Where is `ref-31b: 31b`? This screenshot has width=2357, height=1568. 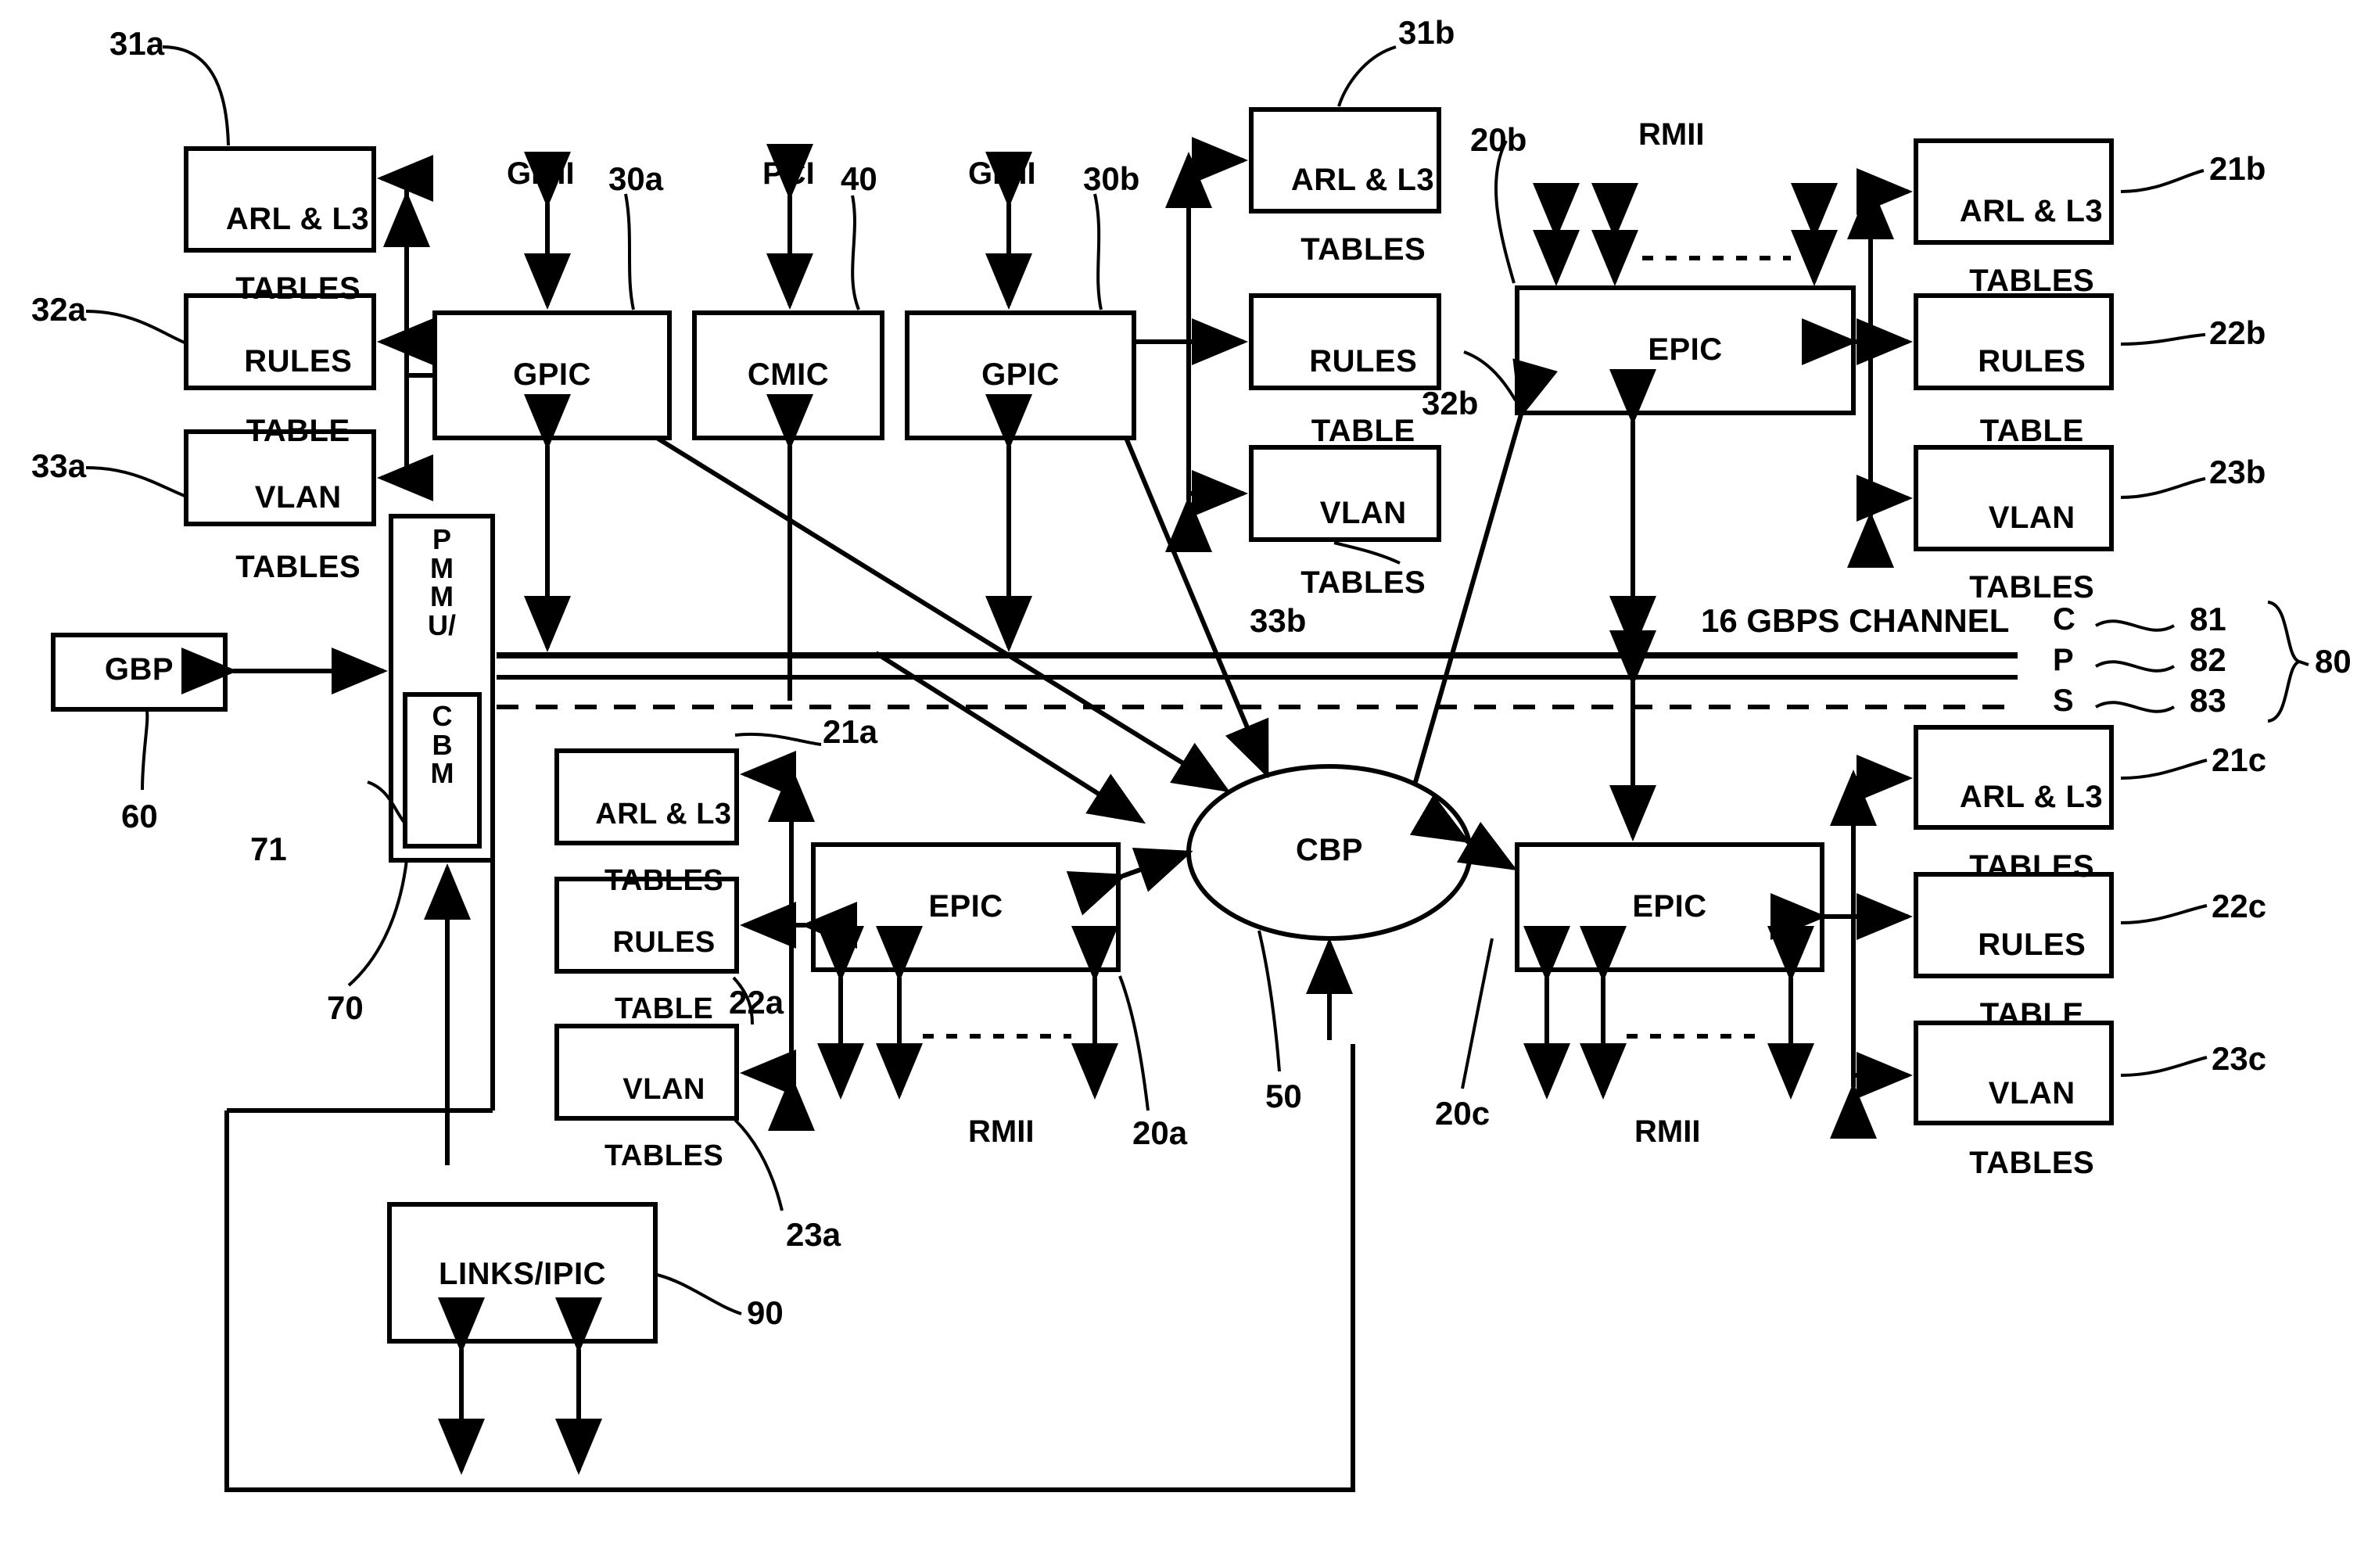
ref-31b: 31b is located at coordinates (1426, 32).